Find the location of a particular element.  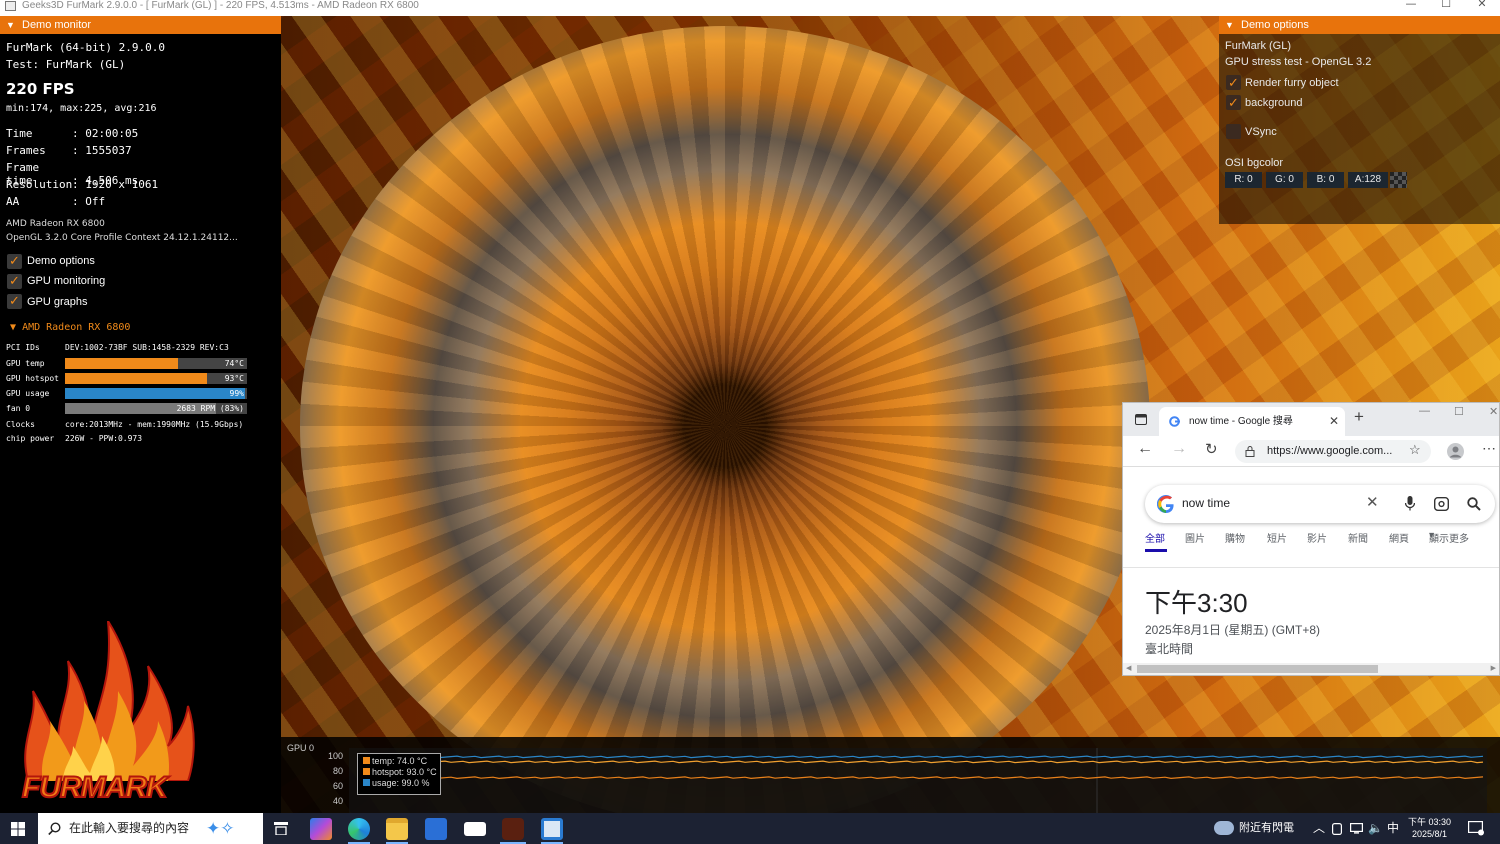

osi-bgcolor-label: OSI bgcolor is located at coordinates (1254, 163).